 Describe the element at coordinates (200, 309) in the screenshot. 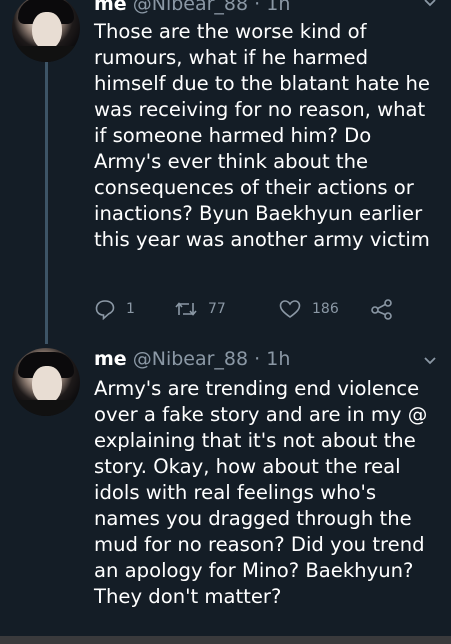

I see `retweet-button: 77` at that location.